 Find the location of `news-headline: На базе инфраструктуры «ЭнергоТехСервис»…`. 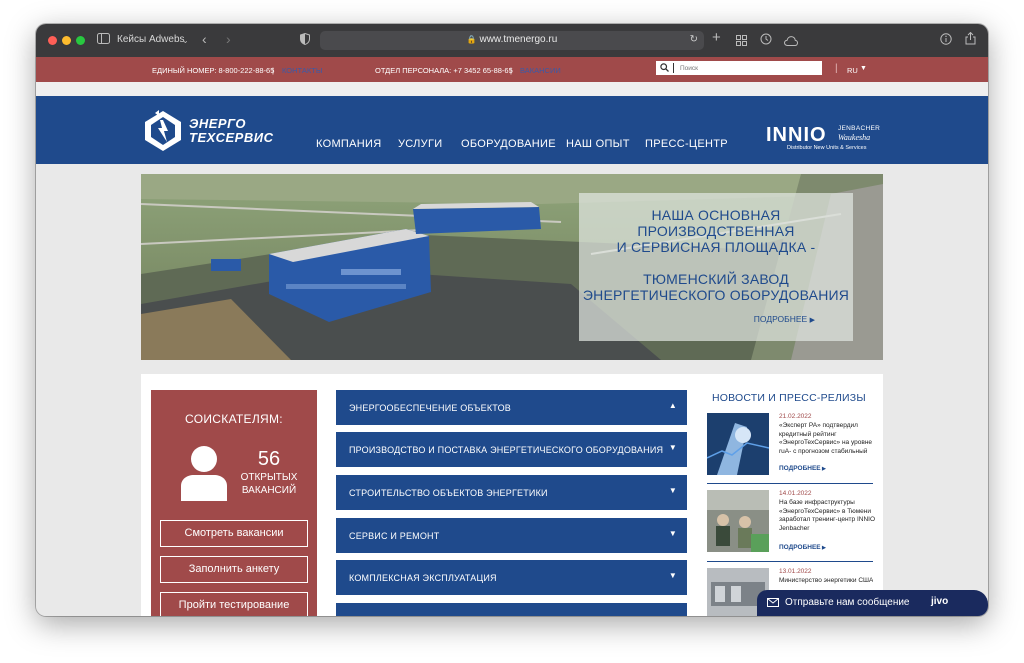

news-headline: На базе инфраструктуры «ЭнергоТехСервис»… is located at coordinates (827, 516).